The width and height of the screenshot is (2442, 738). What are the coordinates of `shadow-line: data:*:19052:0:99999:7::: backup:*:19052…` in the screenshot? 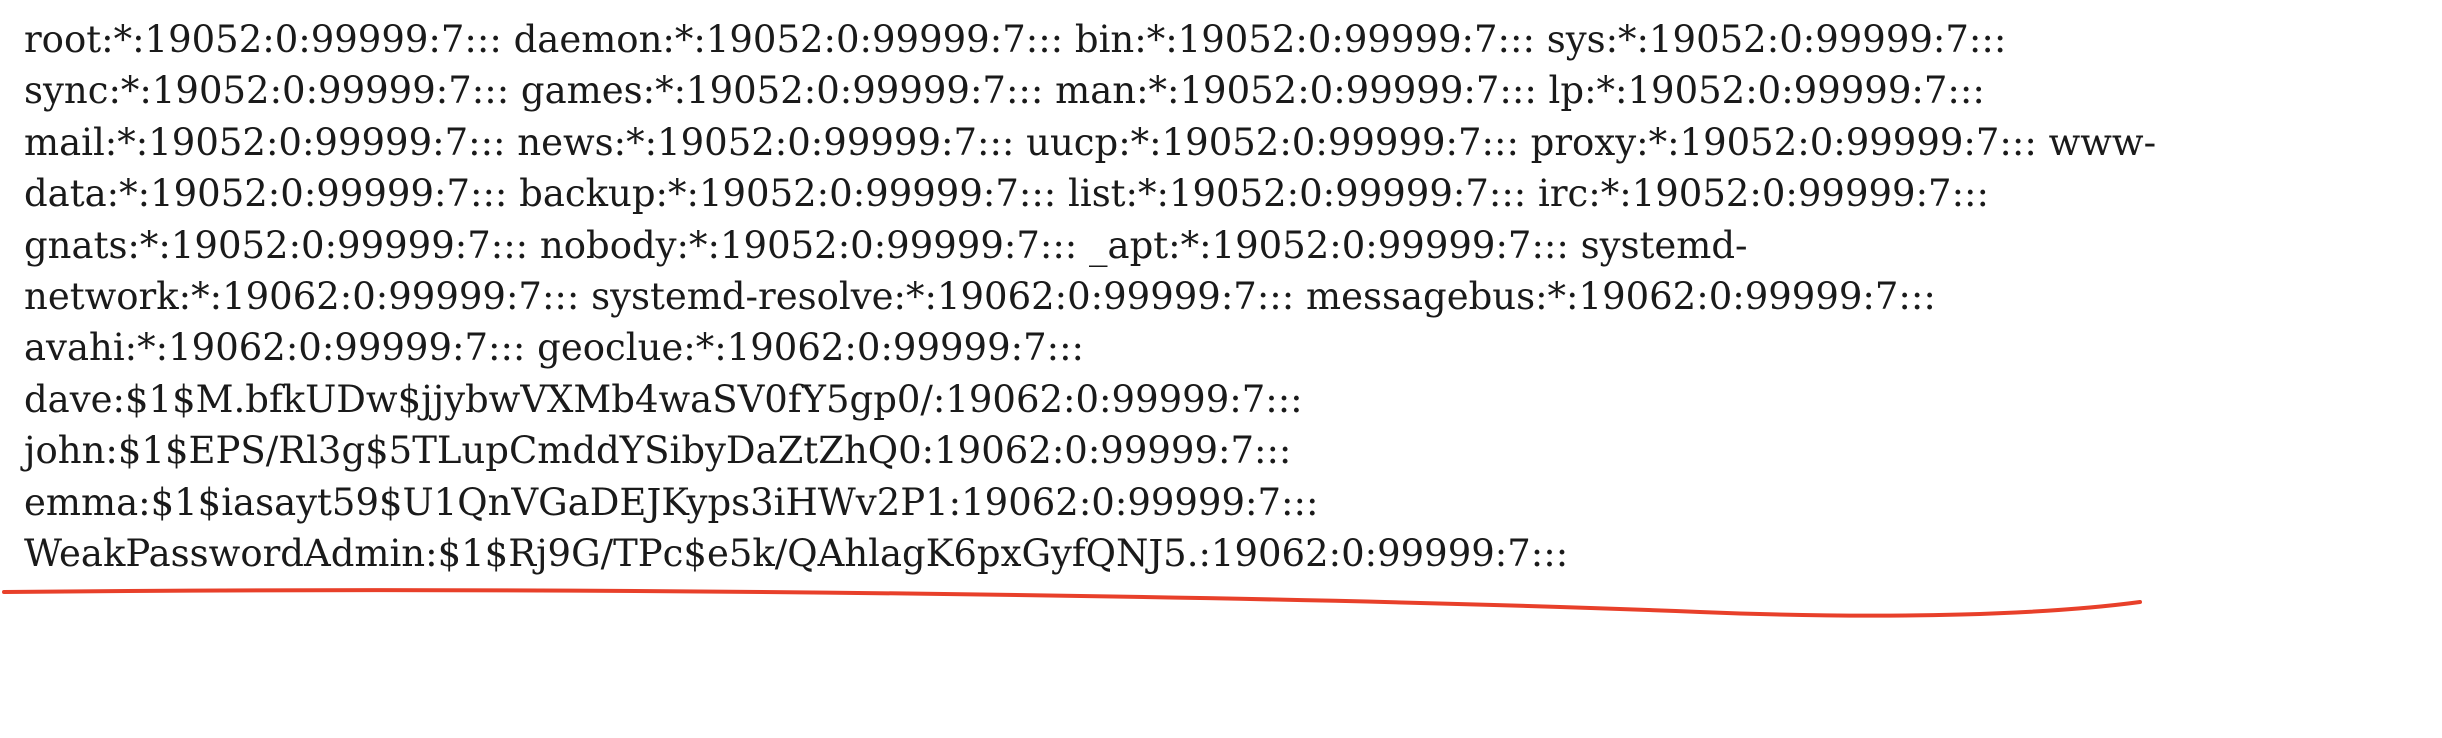 It's located at (1006, 194).